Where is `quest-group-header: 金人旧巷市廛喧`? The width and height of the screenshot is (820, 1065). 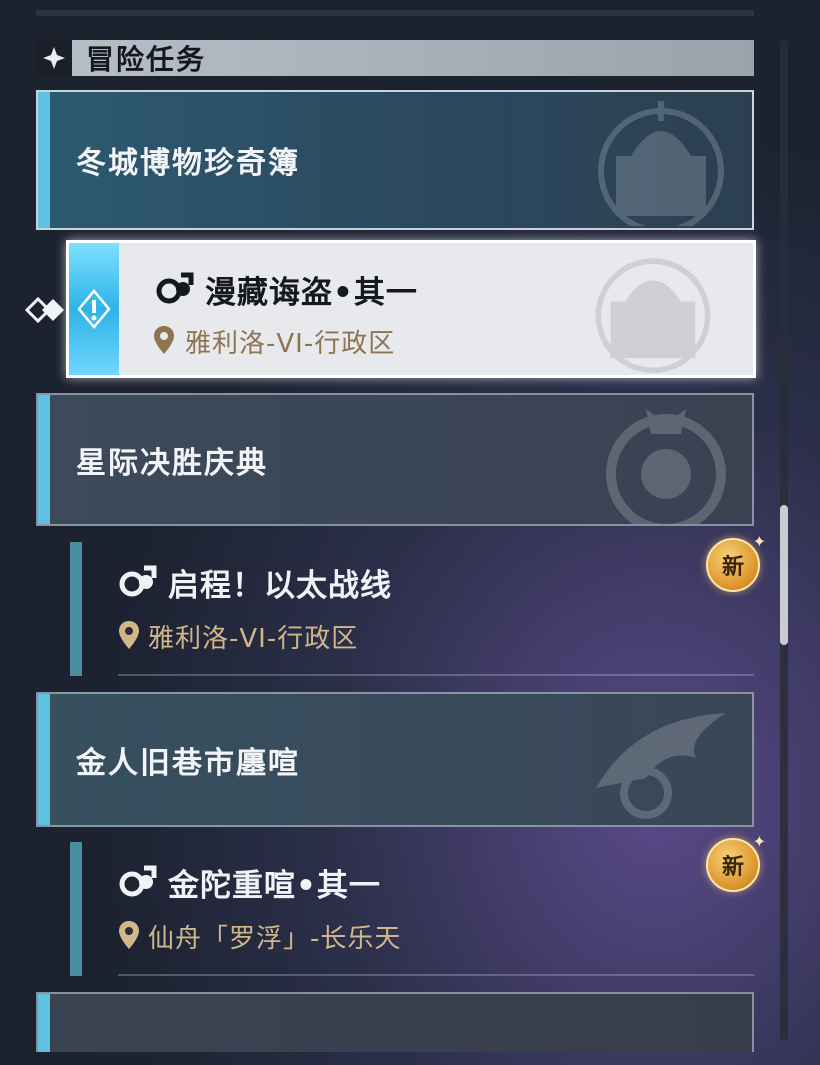 quest-group-header: 金人旧巷市廛喧 is located at coordinates (395, 759).